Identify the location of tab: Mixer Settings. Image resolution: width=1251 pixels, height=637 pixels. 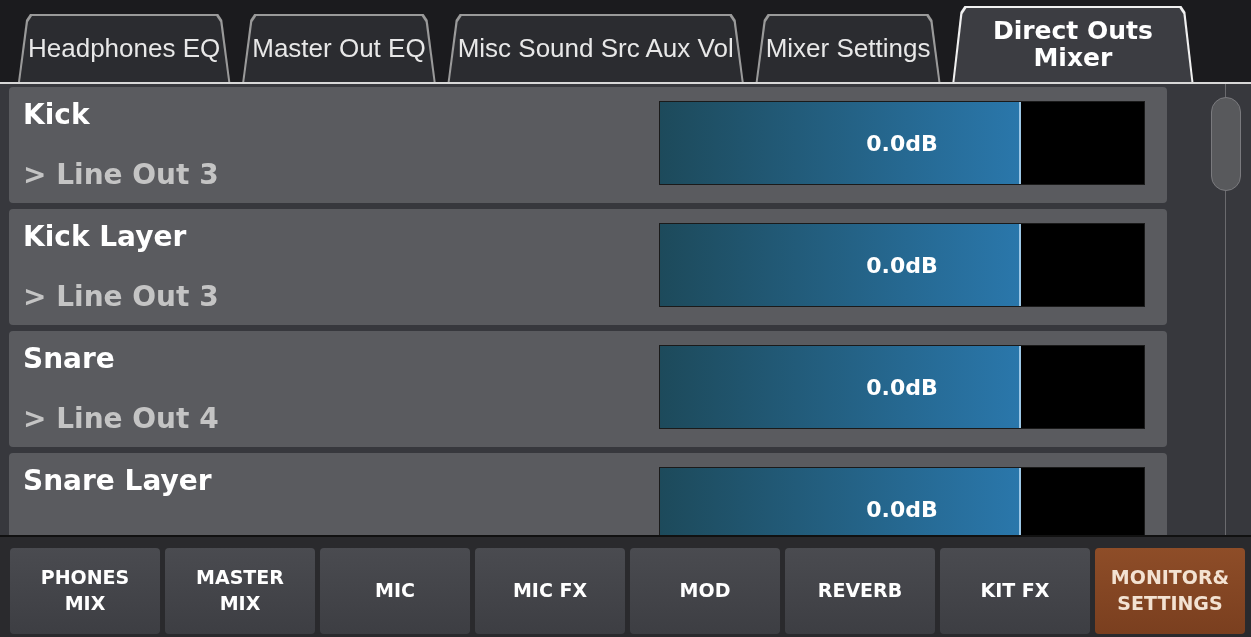
(848, 48).